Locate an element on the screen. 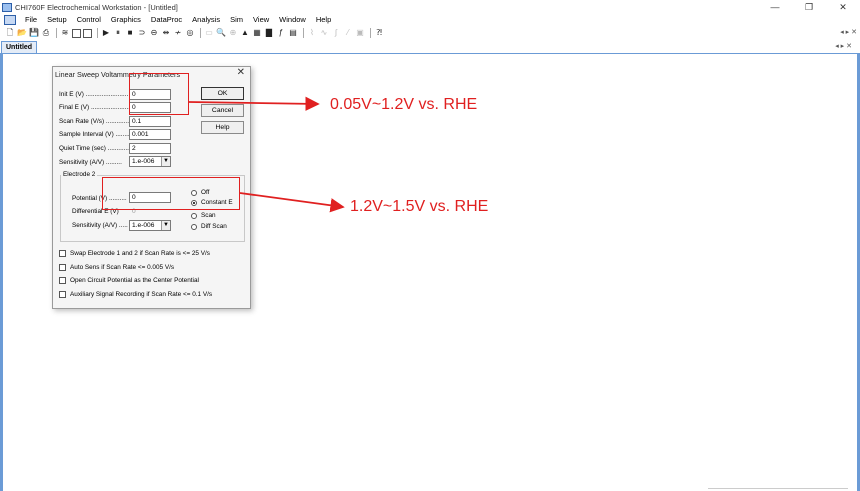  annotation-text-bottom: 1.2V~1.5V vs. RHE is located at coordinates (419, 206).